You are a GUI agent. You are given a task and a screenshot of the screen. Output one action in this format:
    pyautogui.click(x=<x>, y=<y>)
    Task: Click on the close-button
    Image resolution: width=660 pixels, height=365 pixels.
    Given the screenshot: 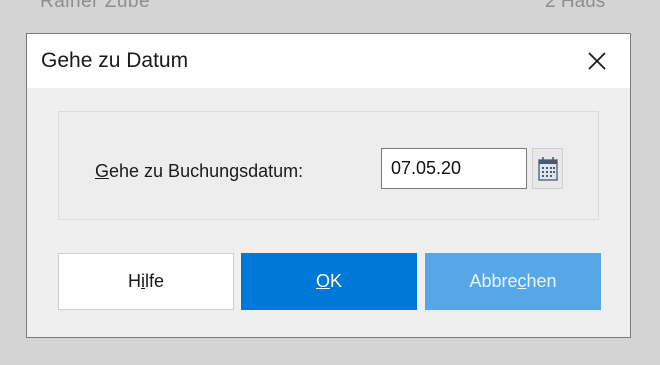 What is the action you would take?
    pyautogui.click(x=597, y=61)
    